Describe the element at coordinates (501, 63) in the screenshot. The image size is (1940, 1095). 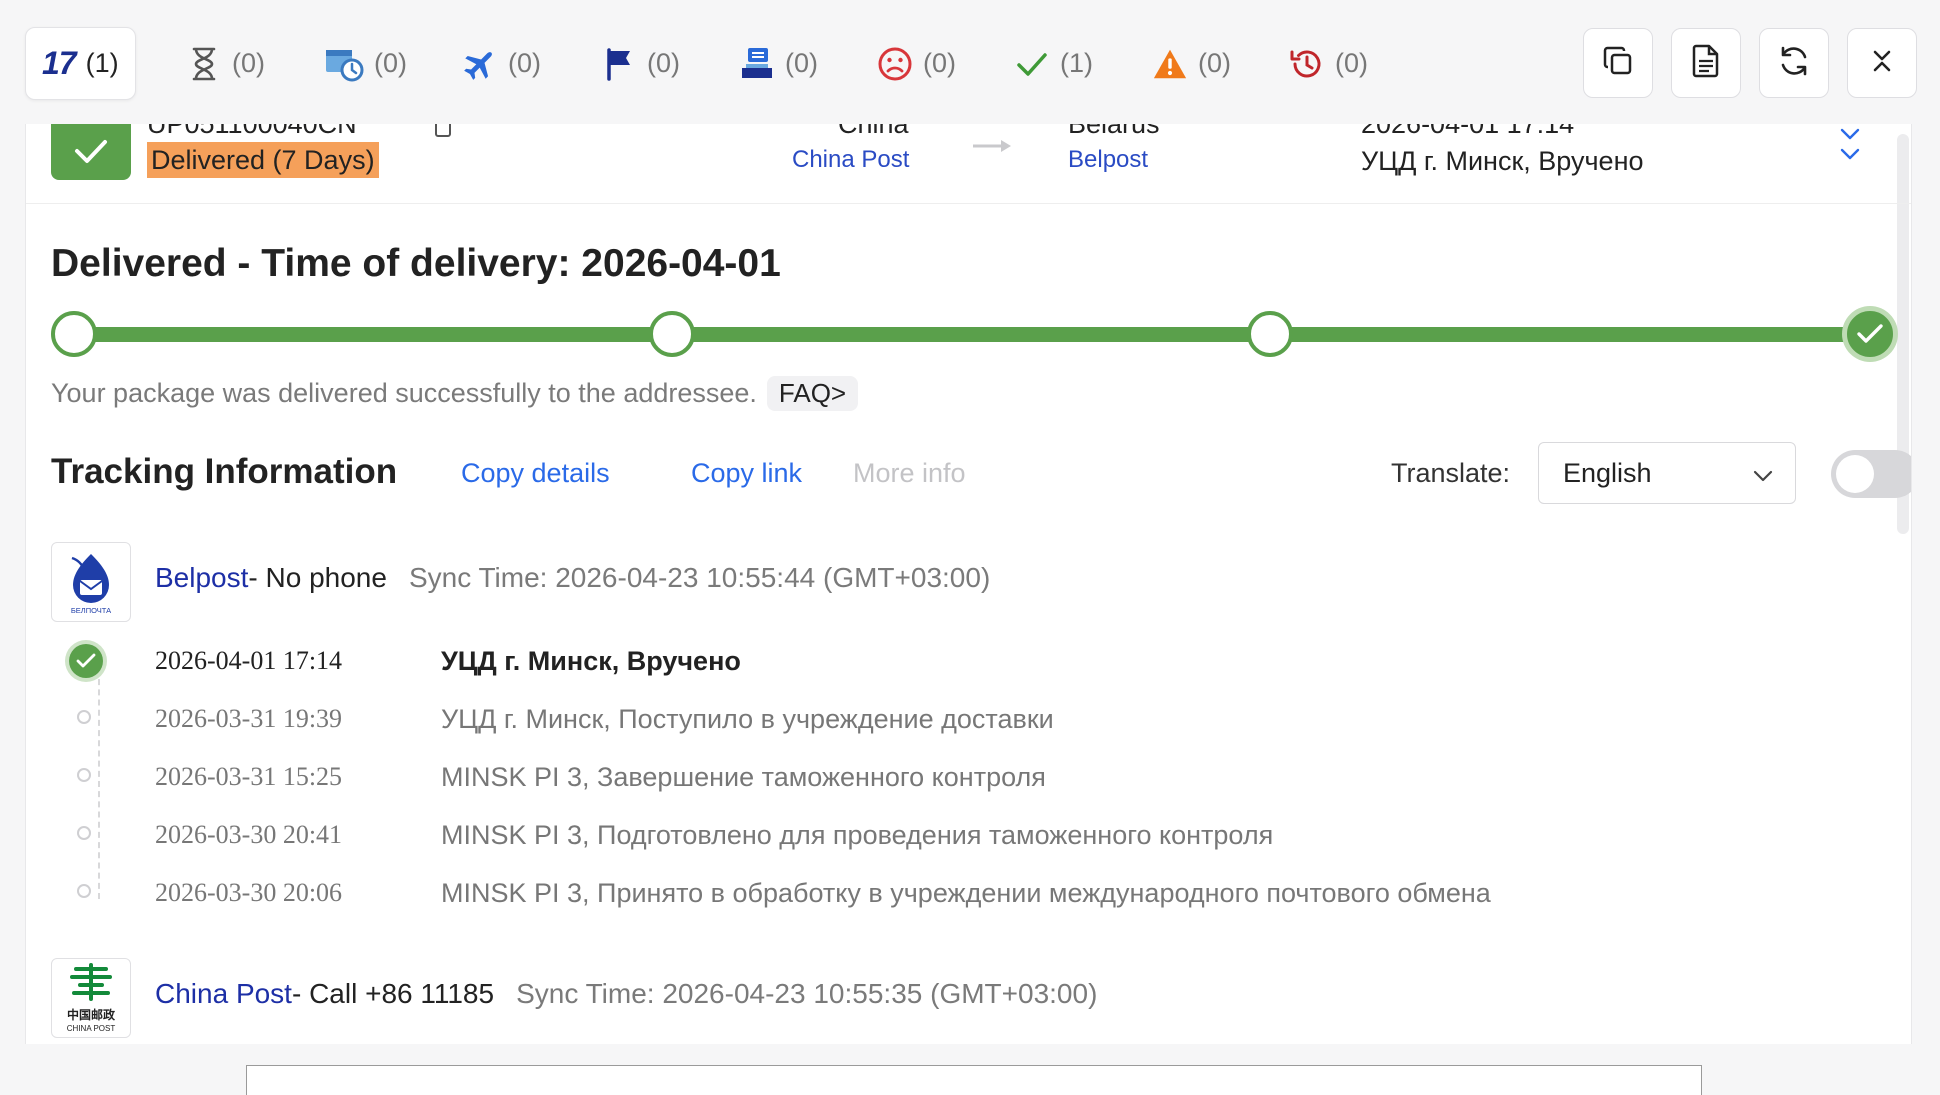
I see `status-tab-in-transit: (0)` at that location.